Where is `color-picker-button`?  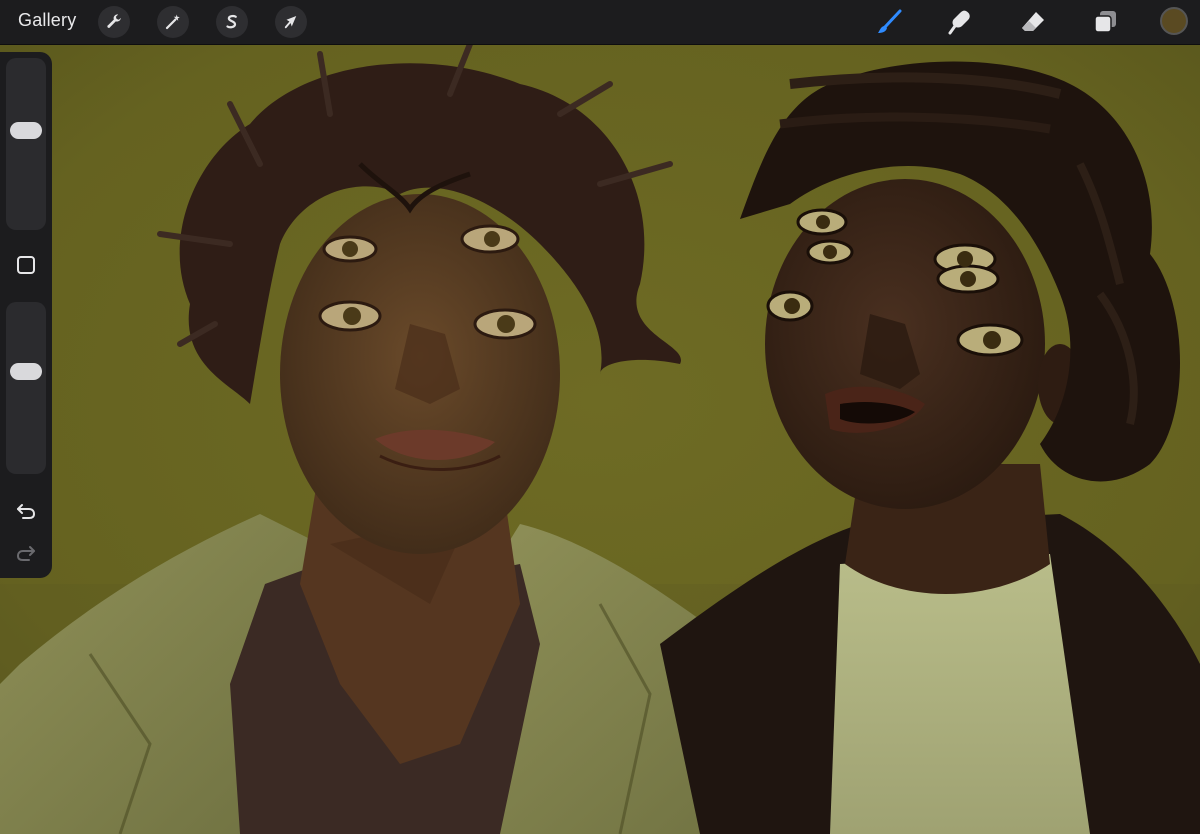
color-picker-button is located at coordinates (1174, 21).